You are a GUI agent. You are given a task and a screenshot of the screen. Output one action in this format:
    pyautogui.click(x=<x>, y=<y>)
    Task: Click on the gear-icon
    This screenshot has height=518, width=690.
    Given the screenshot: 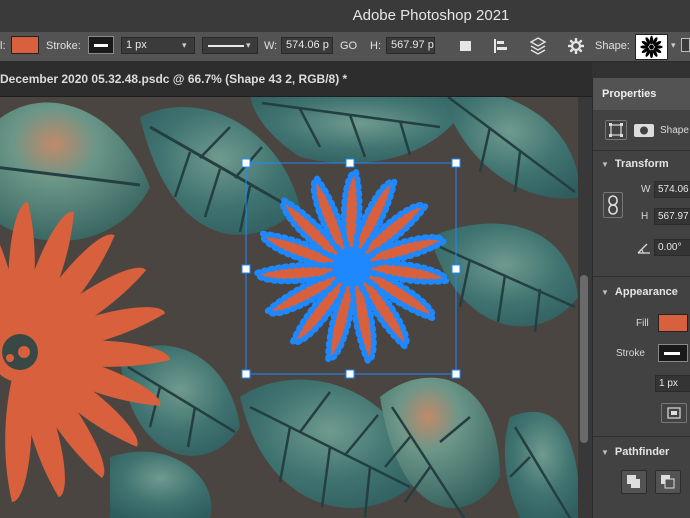 What is the action you would take?
    pyautogui.click(x=576, y=46)
    